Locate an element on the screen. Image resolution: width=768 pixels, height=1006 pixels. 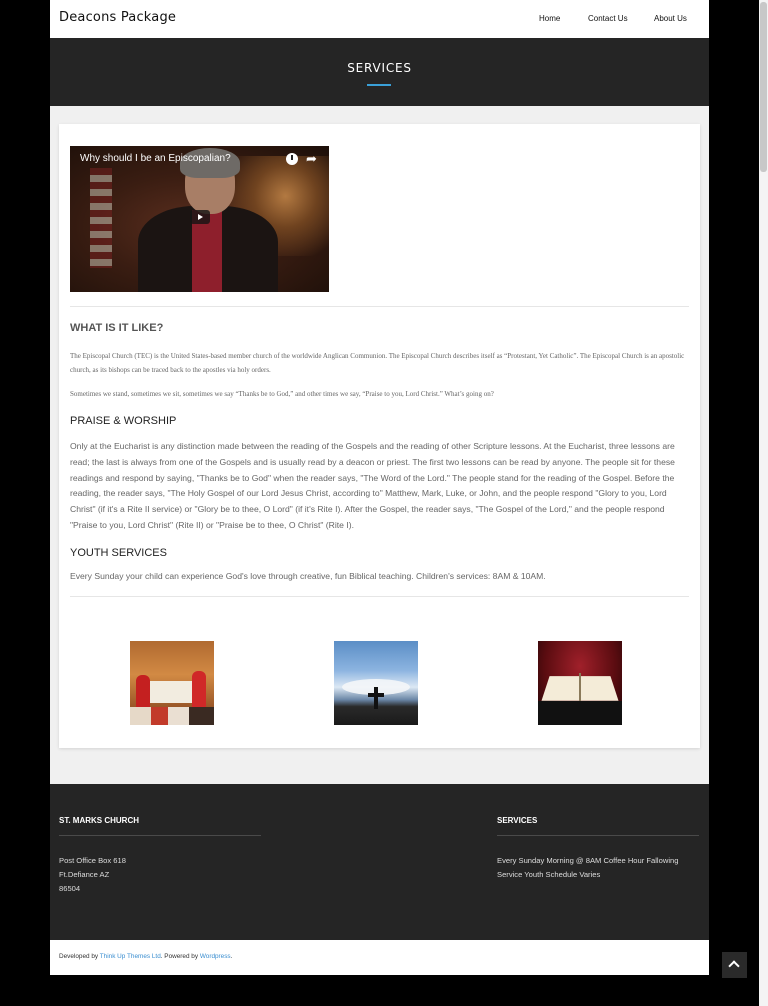
address-line: Ft.Defiance AZ is located at coordinates (84, 874).